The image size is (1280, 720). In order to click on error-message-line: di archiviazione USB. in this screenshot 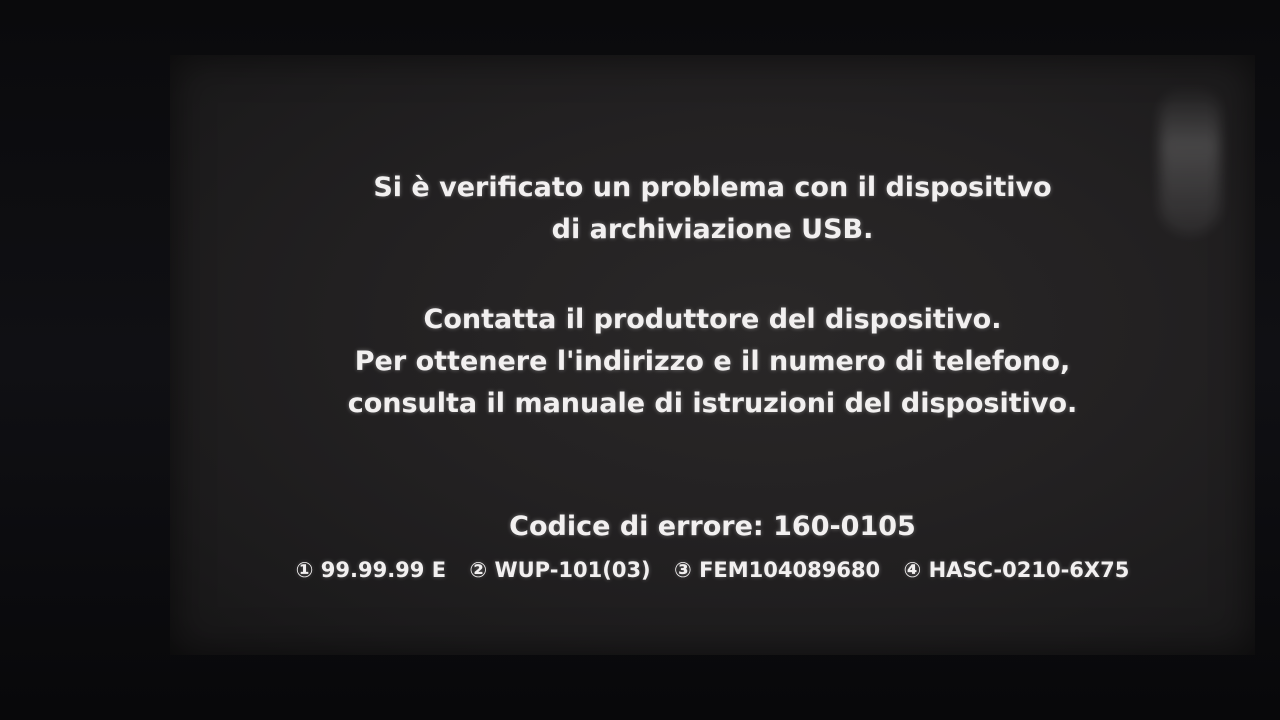, I will do `click(712, 229)`.